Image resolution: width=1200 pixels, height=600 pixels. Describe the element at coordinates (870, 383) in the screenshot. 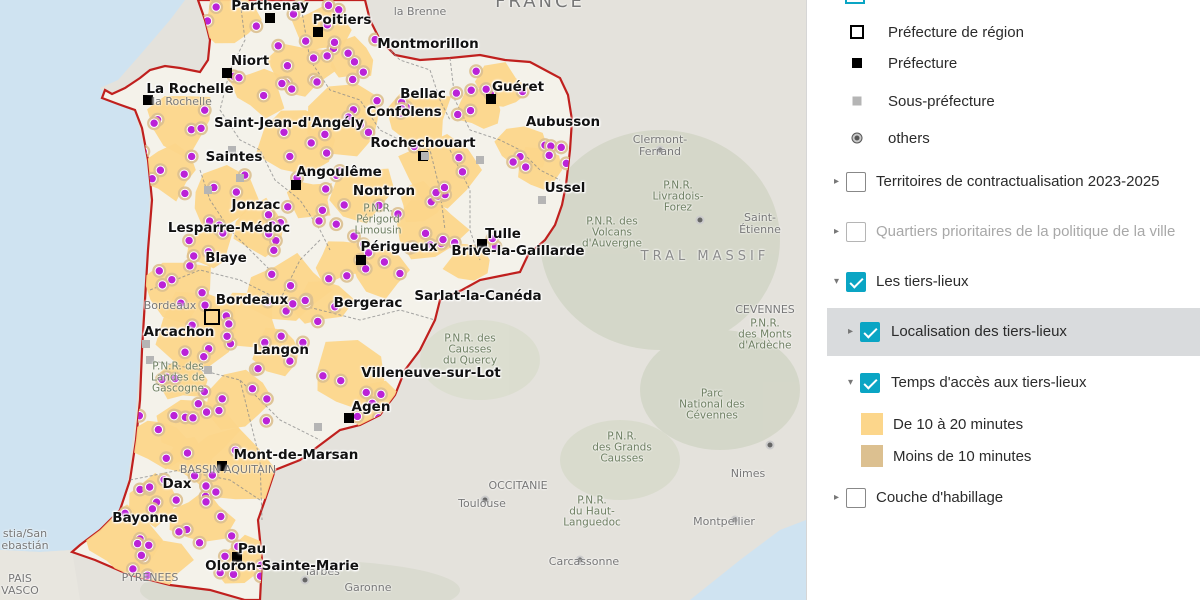

I see `checkbox-temps-acces` at that location.